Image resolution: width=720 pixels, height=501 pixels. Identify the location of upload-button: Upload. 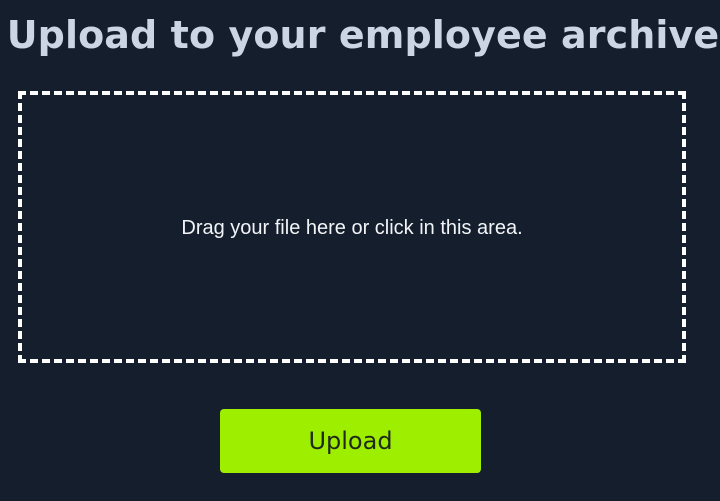
(350, 441).